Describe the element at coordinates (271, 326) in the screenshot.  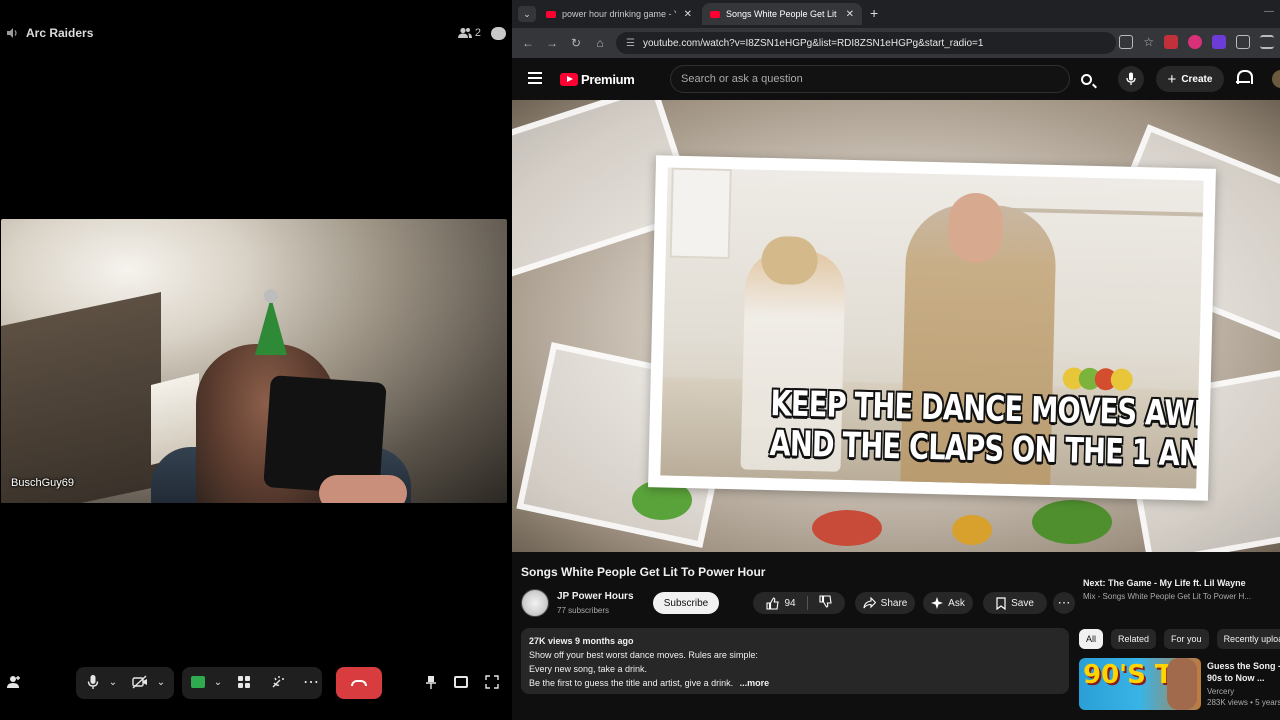
I see `party-hat` at that location.